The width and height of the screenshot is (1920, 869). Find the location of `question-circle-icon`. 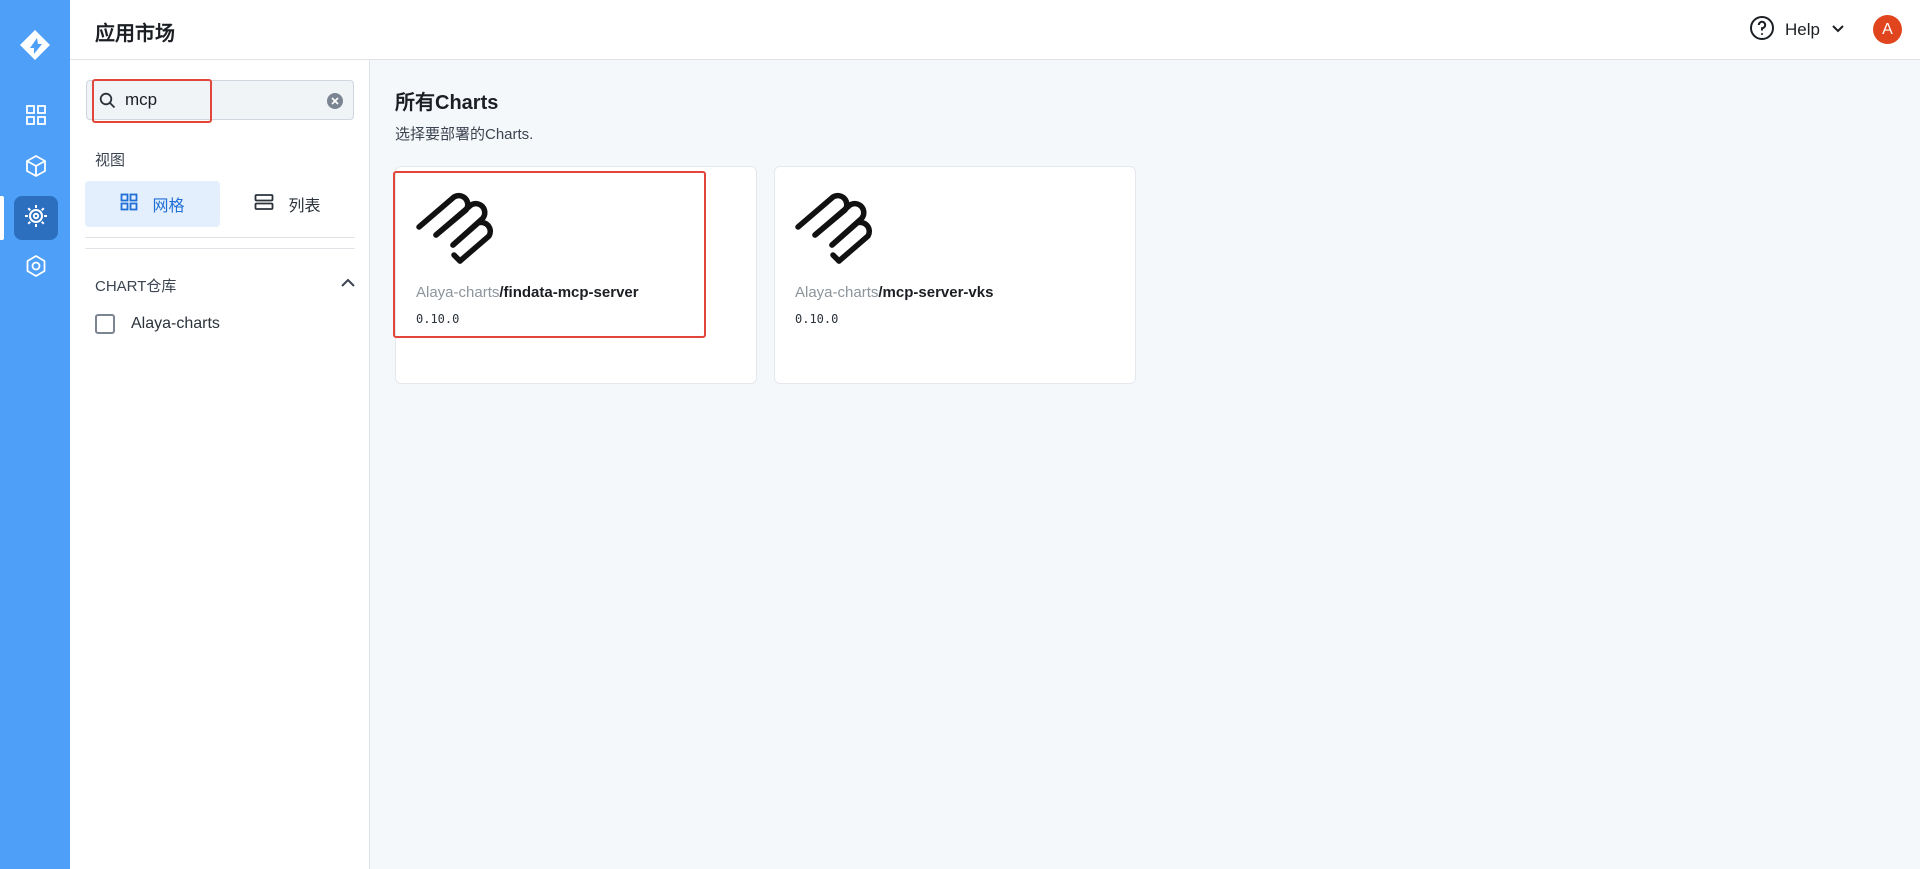

question-circle-icon is located at coordinates (1762, 30).